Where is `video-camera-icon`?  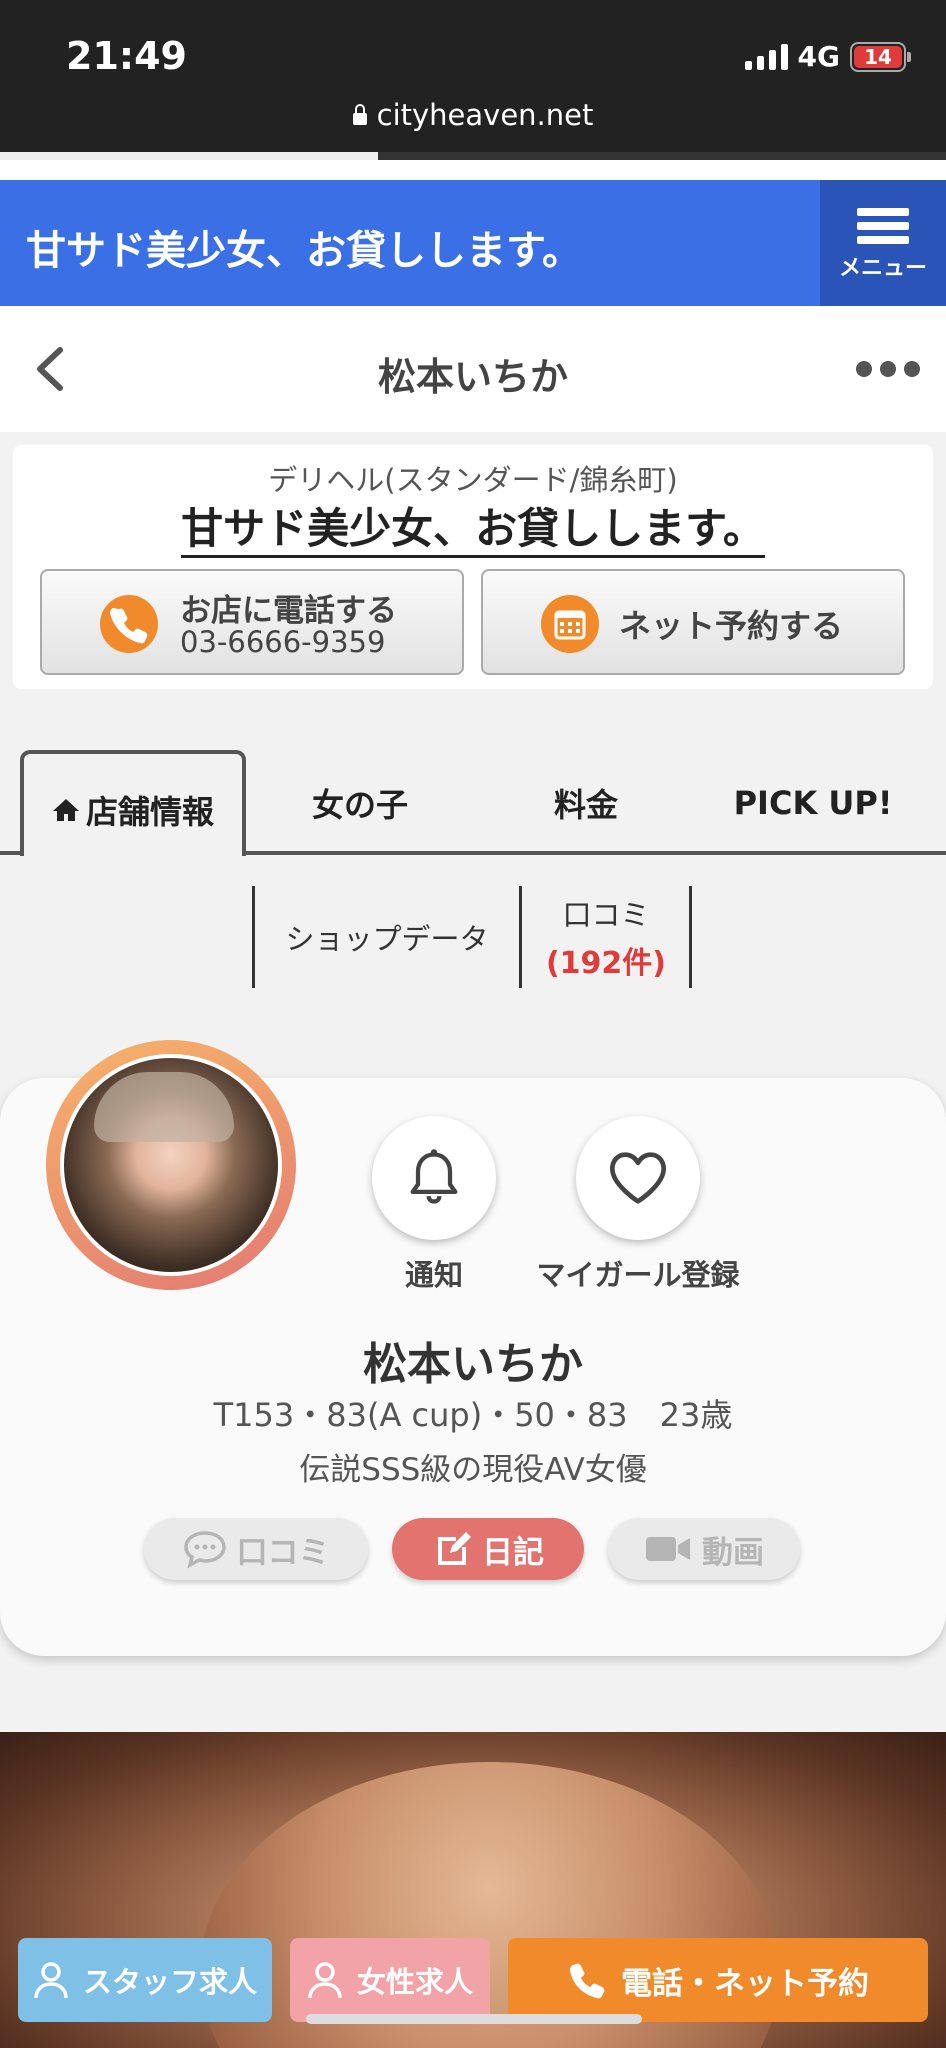 video-camera-icon is located at coordinates (668, 1549).